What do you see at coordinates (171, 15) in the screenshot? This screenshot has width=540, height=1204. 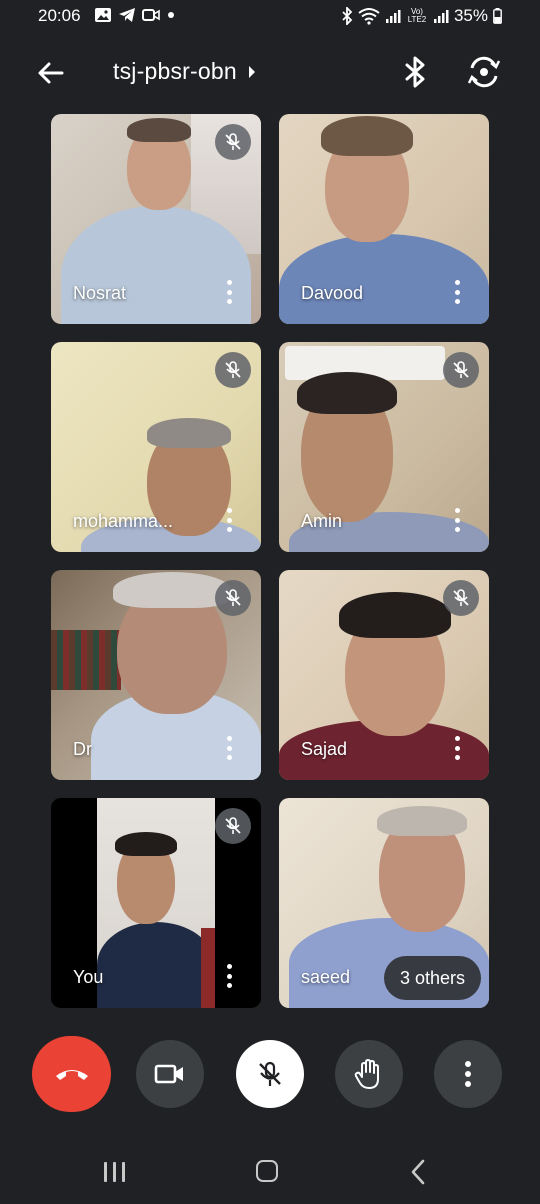 I see `dot-icon` at bounding box center [171, 15].